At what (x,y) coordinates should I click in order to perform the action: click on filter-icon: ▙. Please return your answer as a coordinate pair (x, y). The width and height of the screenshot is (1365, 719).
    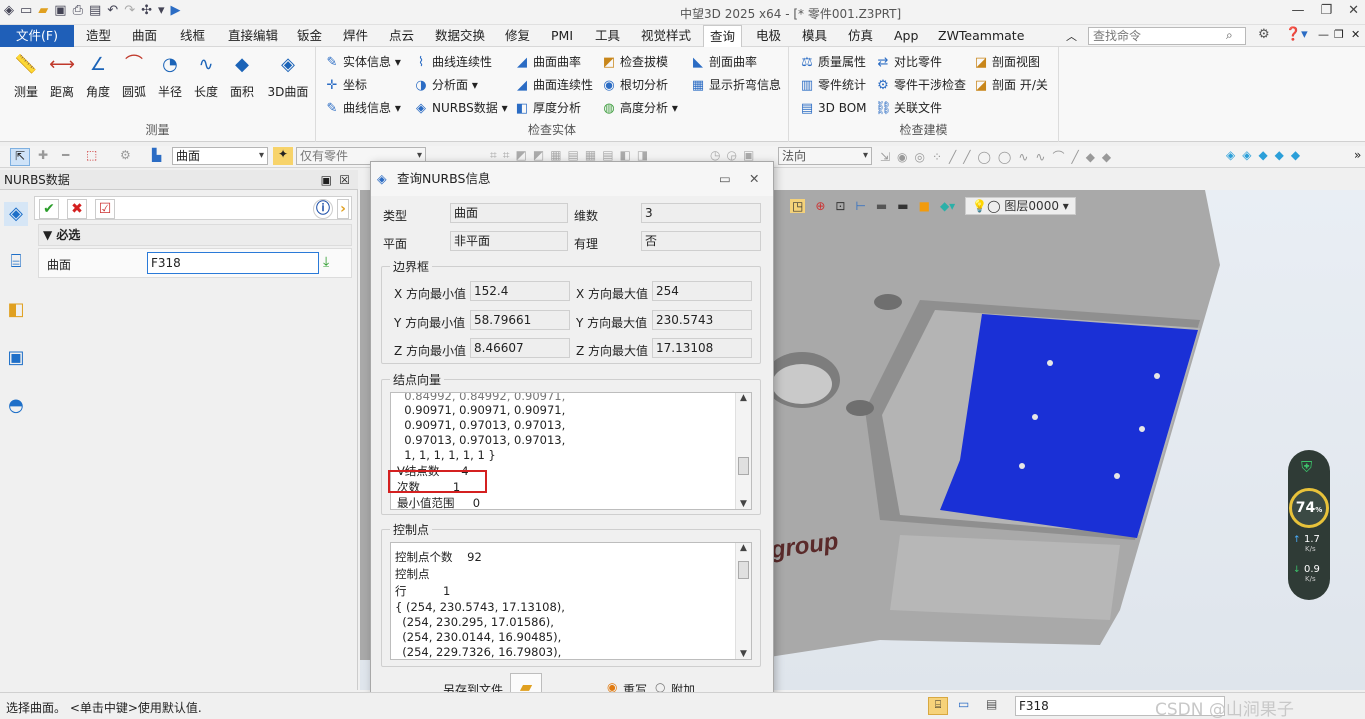
    Looking at the image, I should click on (156, 155).